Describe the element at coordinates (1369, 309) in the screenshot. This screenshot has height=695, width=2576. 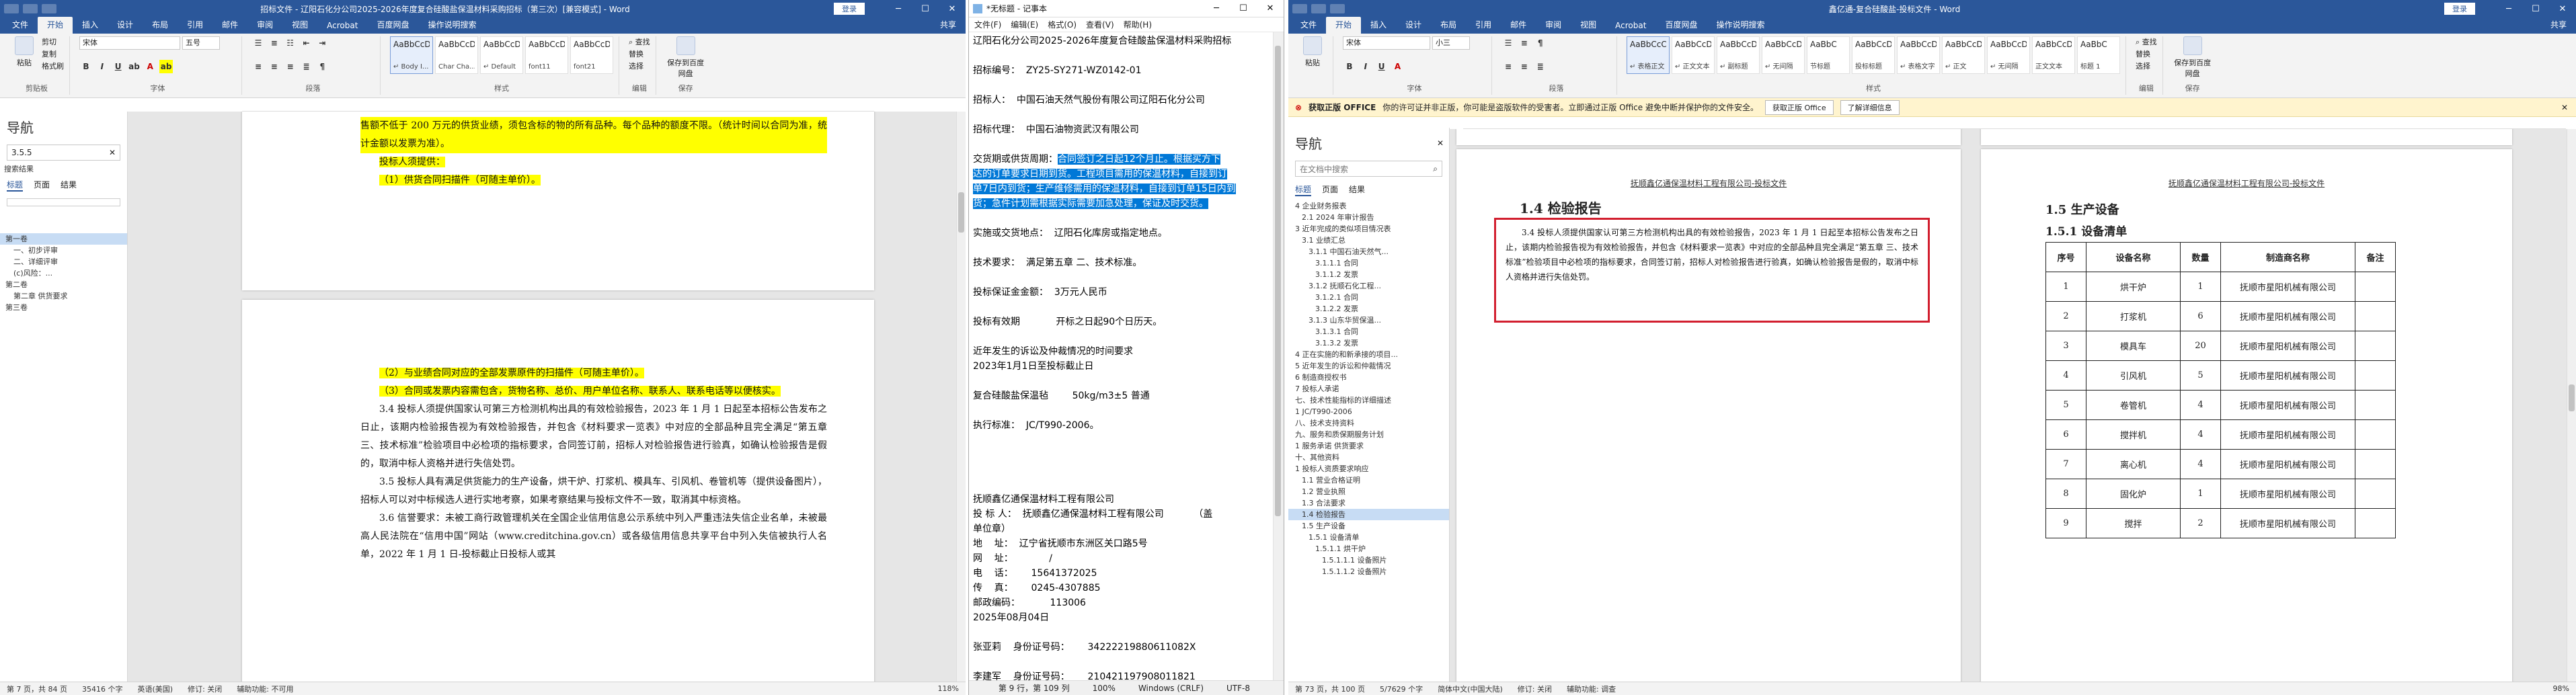
I see `nav-heading-item: 3.1.2.2 发票` at that location.